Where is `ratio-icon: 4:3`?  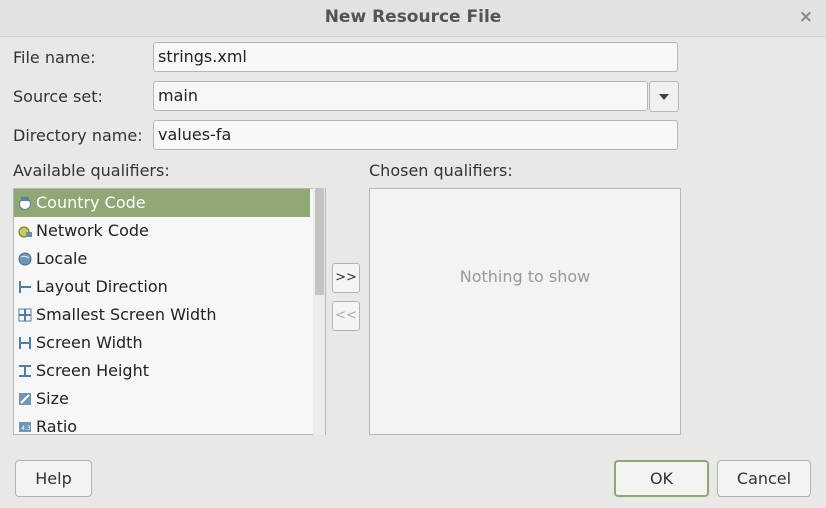 ratio-icon: 4:3 is located at coordinates (25, 427).